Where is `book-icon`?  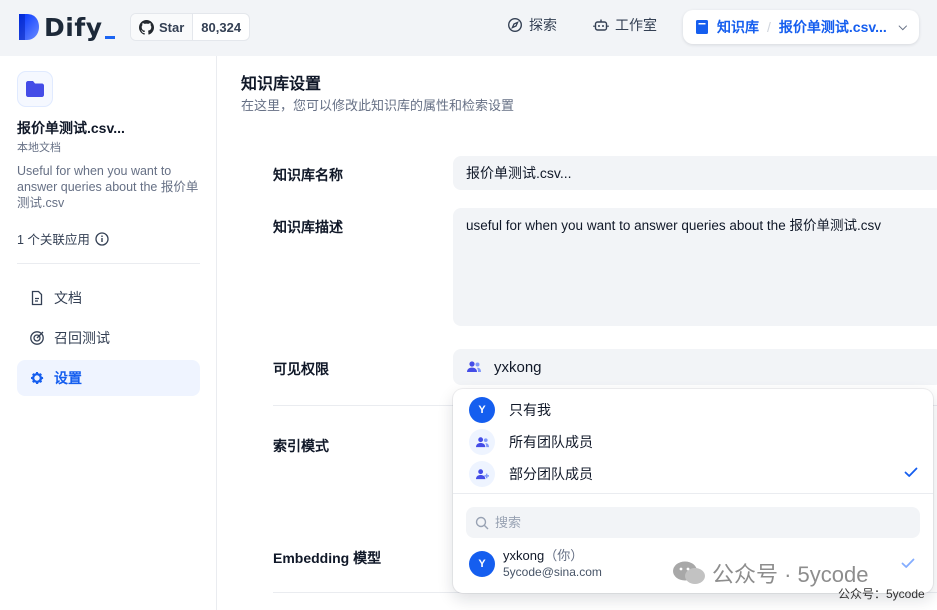 book-icon is located at coordinates (702, 27).